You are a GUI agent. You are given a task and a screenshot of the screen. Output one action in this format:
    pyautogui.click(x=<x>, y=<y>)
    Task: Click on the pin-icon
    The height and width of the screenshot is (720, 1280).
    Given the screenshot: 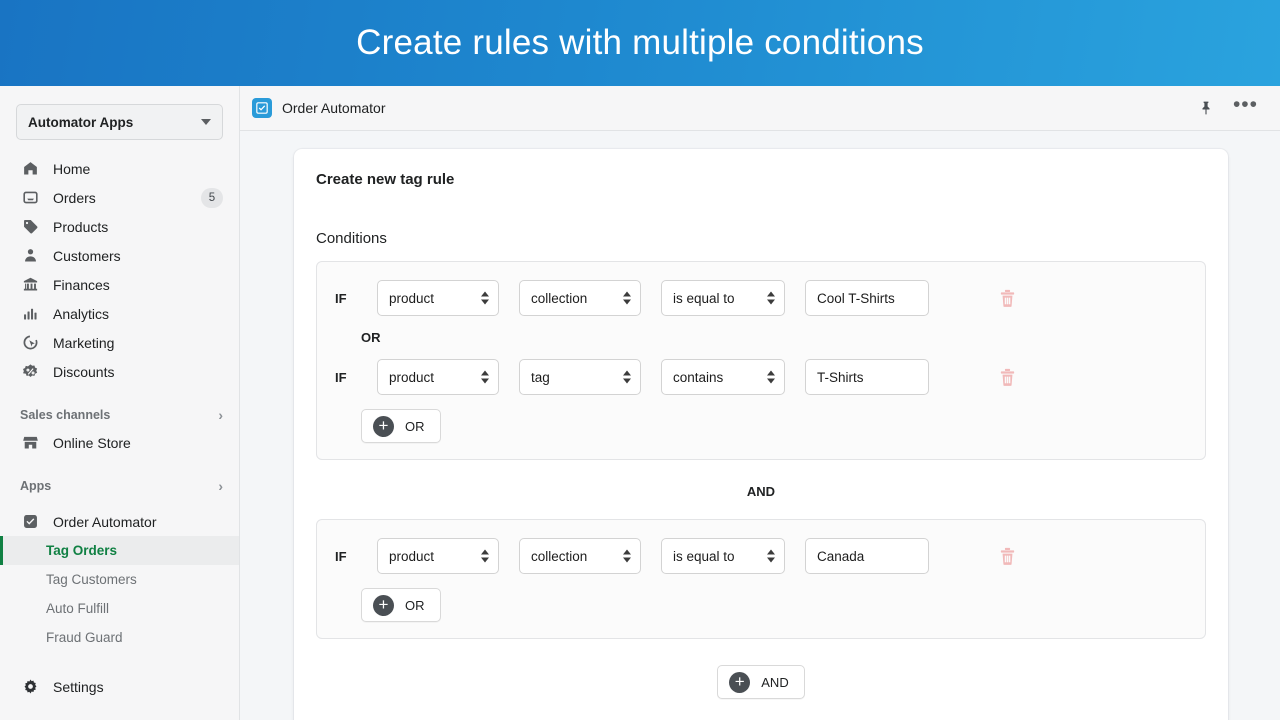 What is the action you would take?
    pyautogui.click(x=1206, y=108)
    